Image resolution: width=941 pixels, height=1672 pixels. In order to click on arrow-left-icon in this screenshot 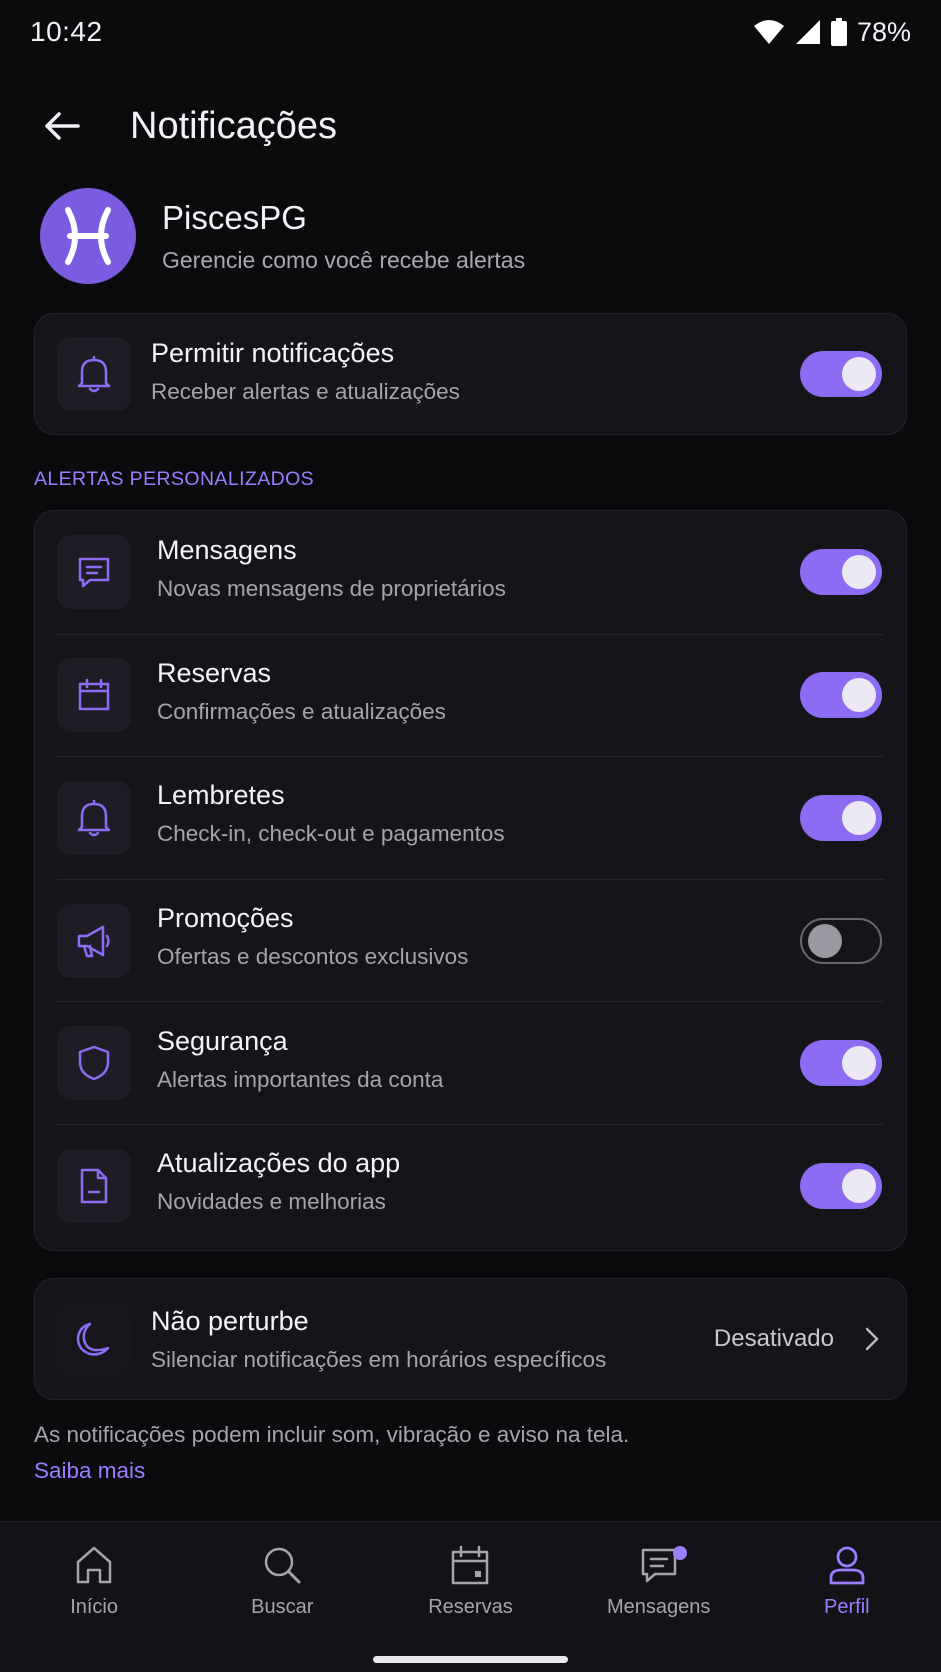, I will do `click(62, 126)`.